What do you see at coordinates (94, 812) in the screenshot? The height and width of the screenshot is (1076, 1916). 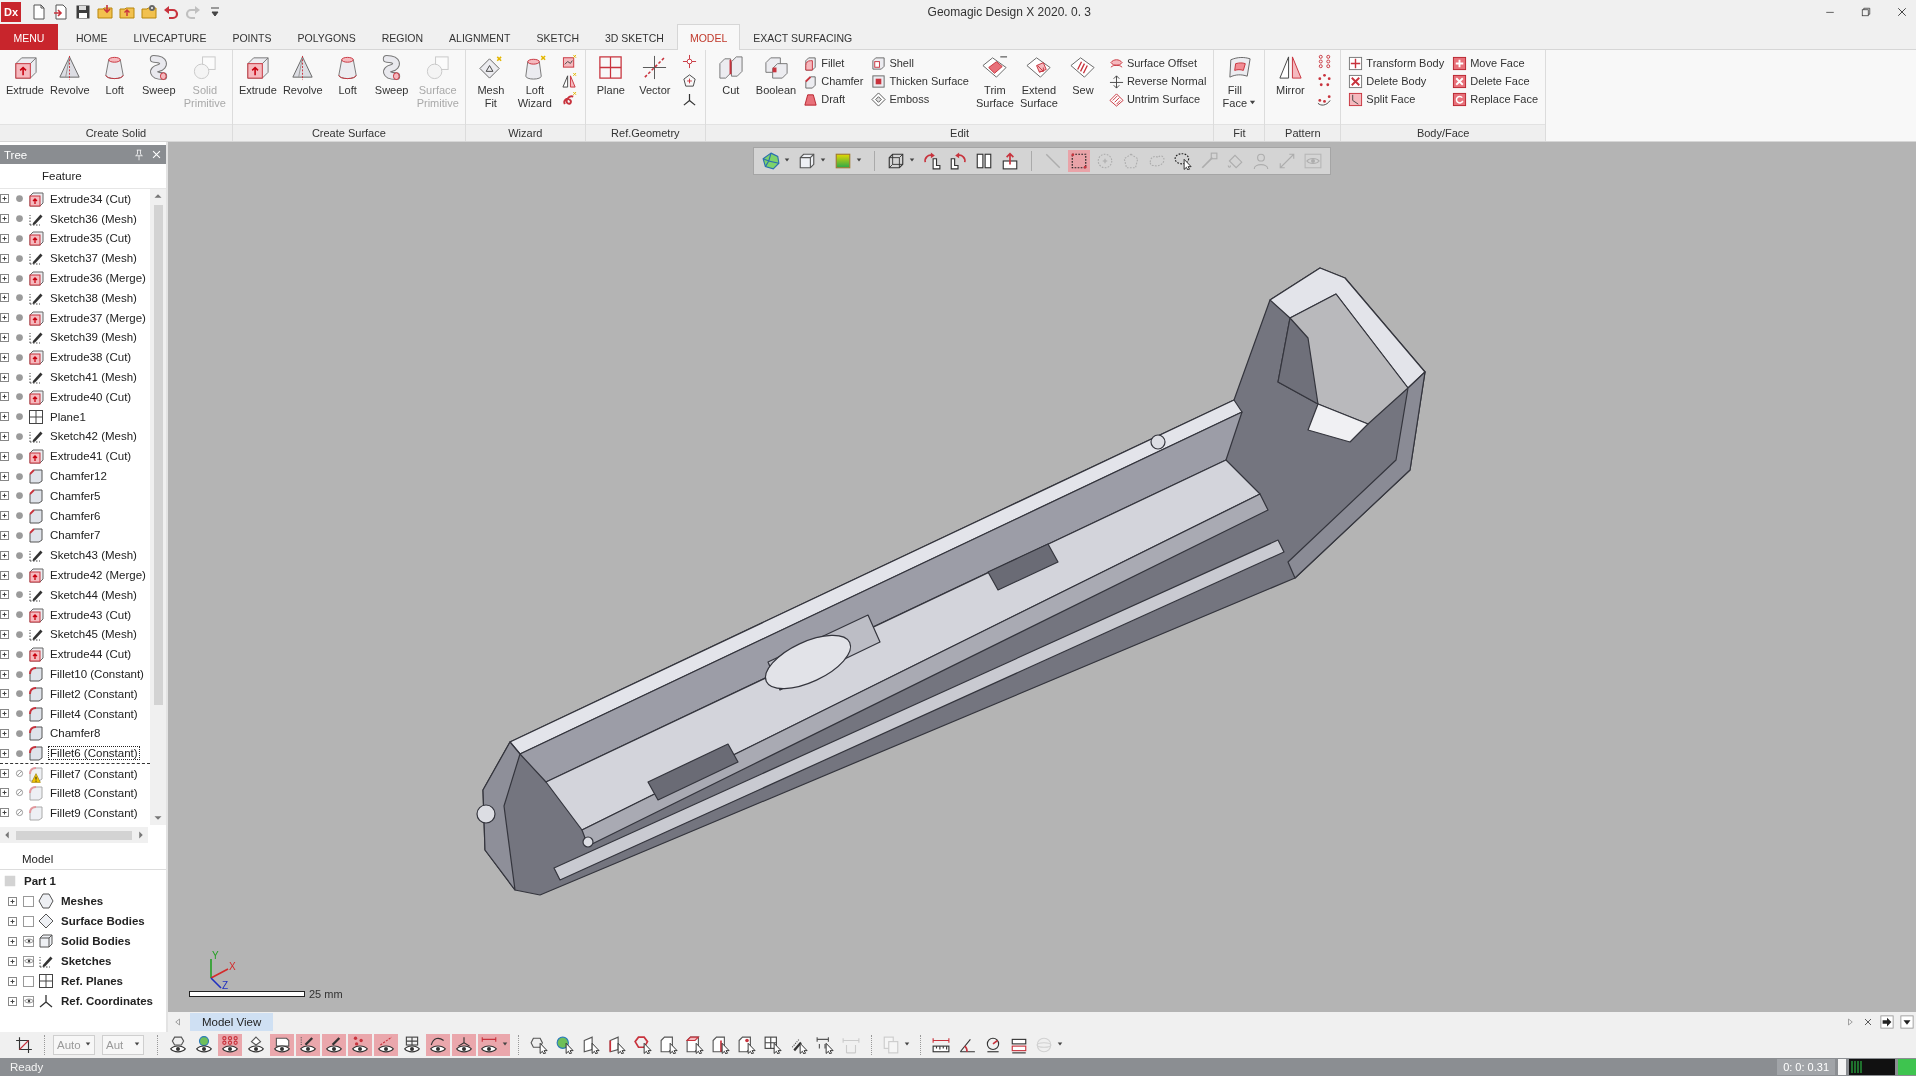 I see `tree-item: Fillet9 (Constant)` at bounding box center [94, 812].